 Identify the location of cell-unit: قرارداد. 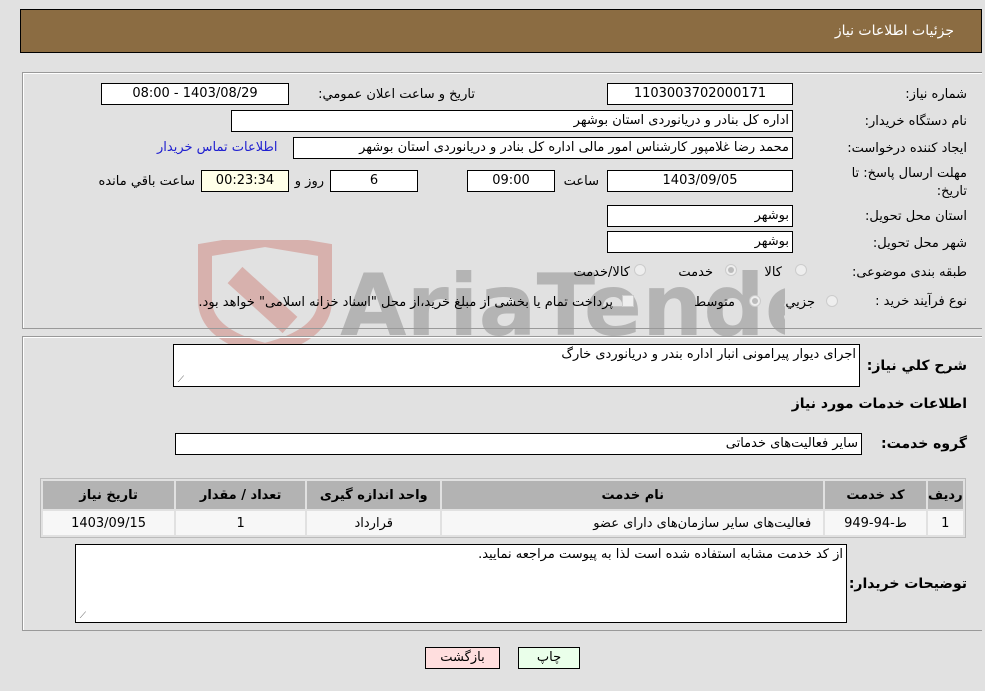
(374, 523).